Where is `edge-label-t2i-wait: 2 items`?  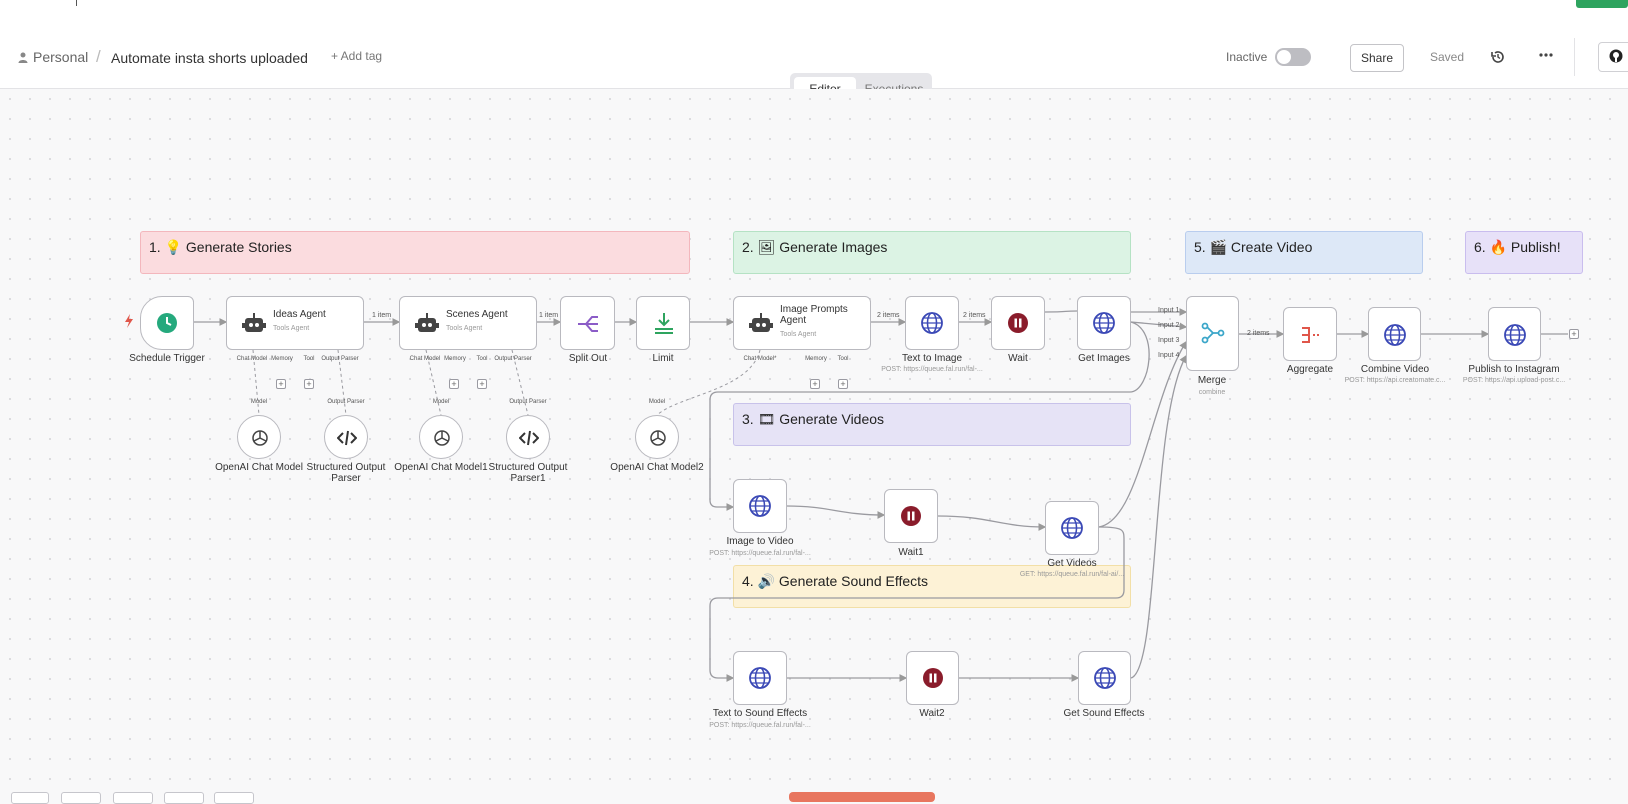 edge-label-t2i-wait: 2 items is located at coordinates (974, 315).